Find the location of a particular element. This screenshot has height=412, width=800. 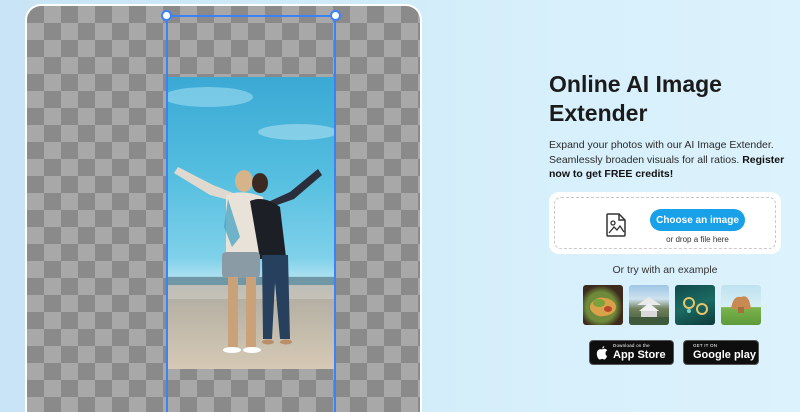

apple-icon is located at coordinates (602, 352).